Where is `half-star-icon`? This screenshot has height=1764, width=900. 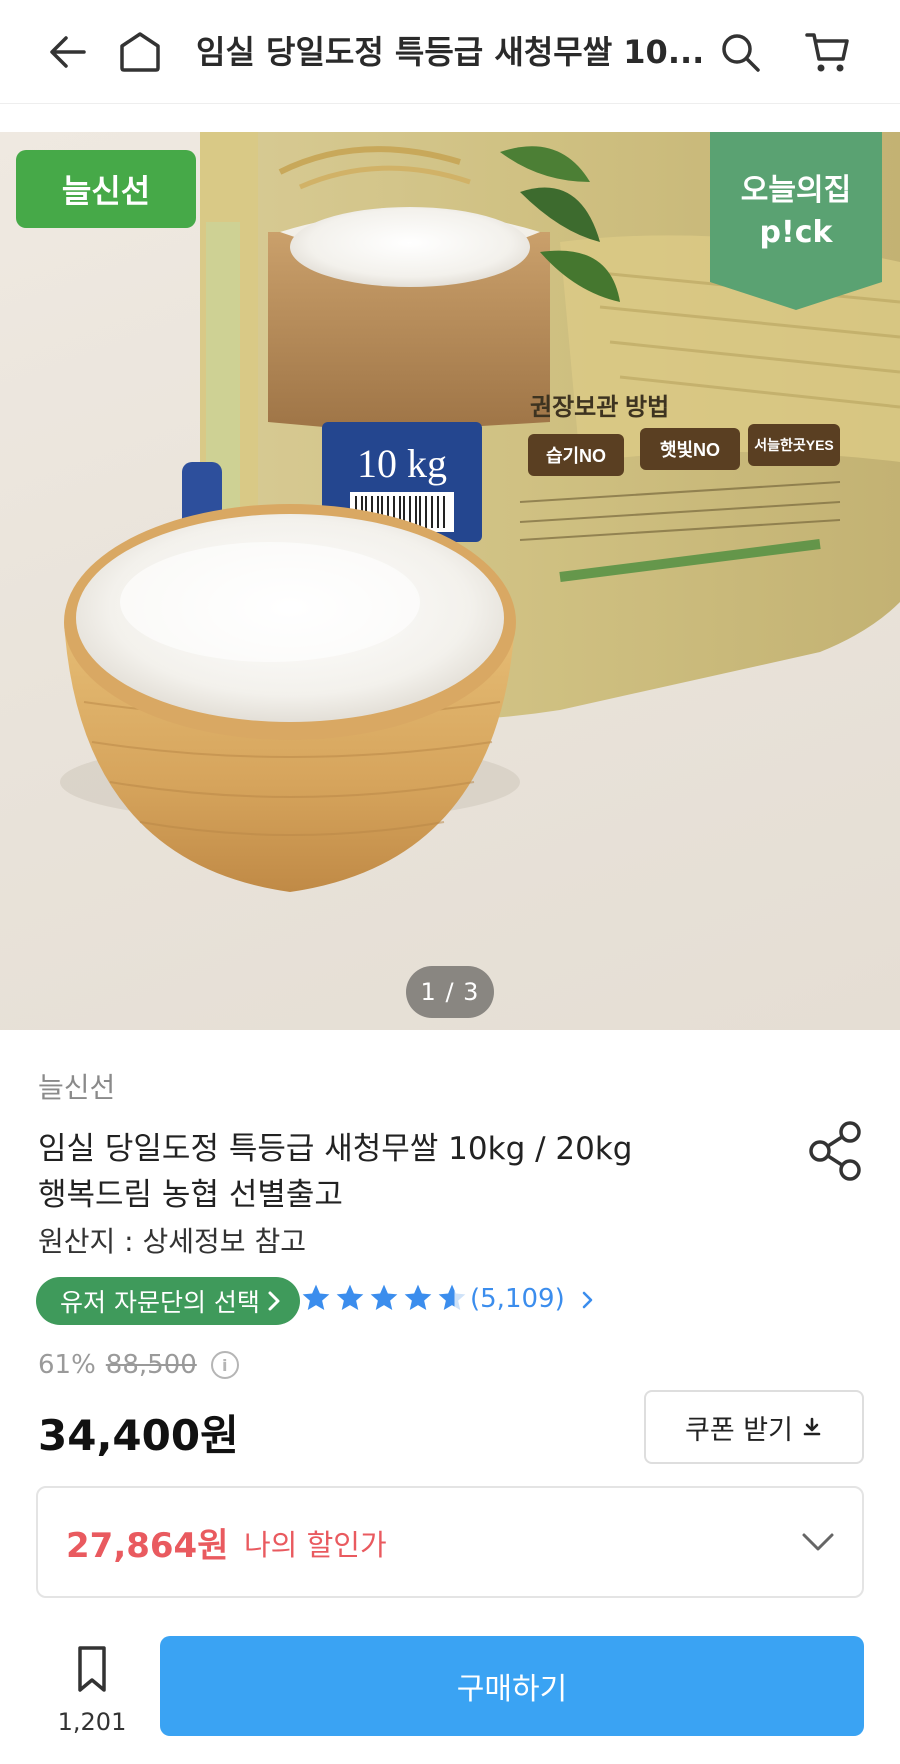
half-star-icon is located at coordinates (452, 1297).